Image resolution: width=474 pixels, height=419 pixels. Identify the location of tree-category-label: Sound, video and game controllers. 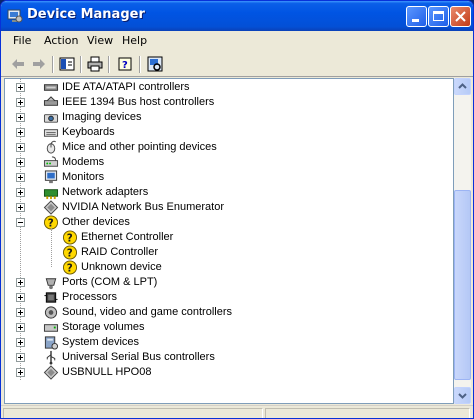
(147, 312).